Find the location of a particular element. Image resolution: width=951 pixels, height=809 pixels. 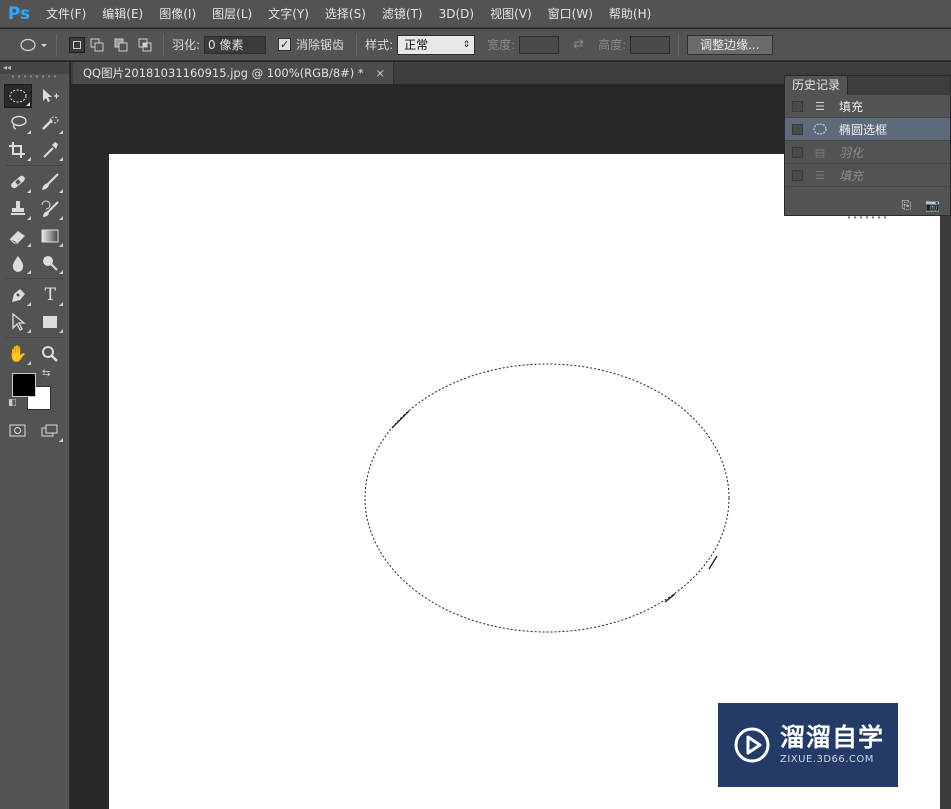

history-step-selected: 椭圆选框 is located at coordinates (867, 129).